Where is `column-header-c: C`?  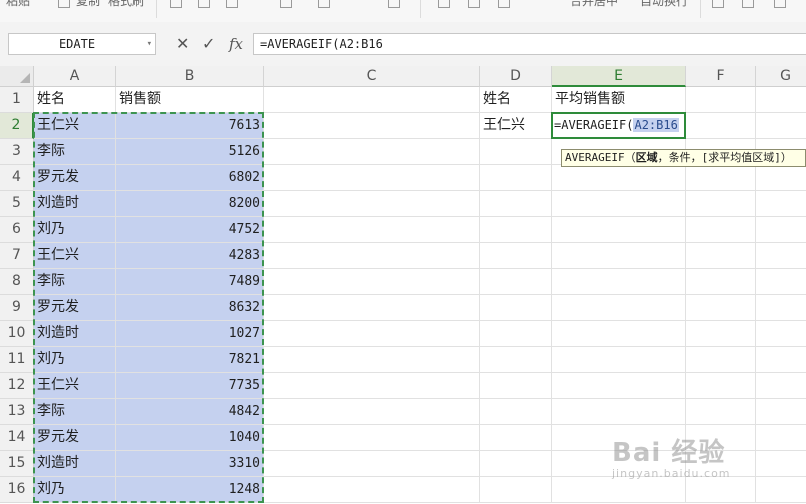 column-header-c: C is located at coordinates (372, 76).